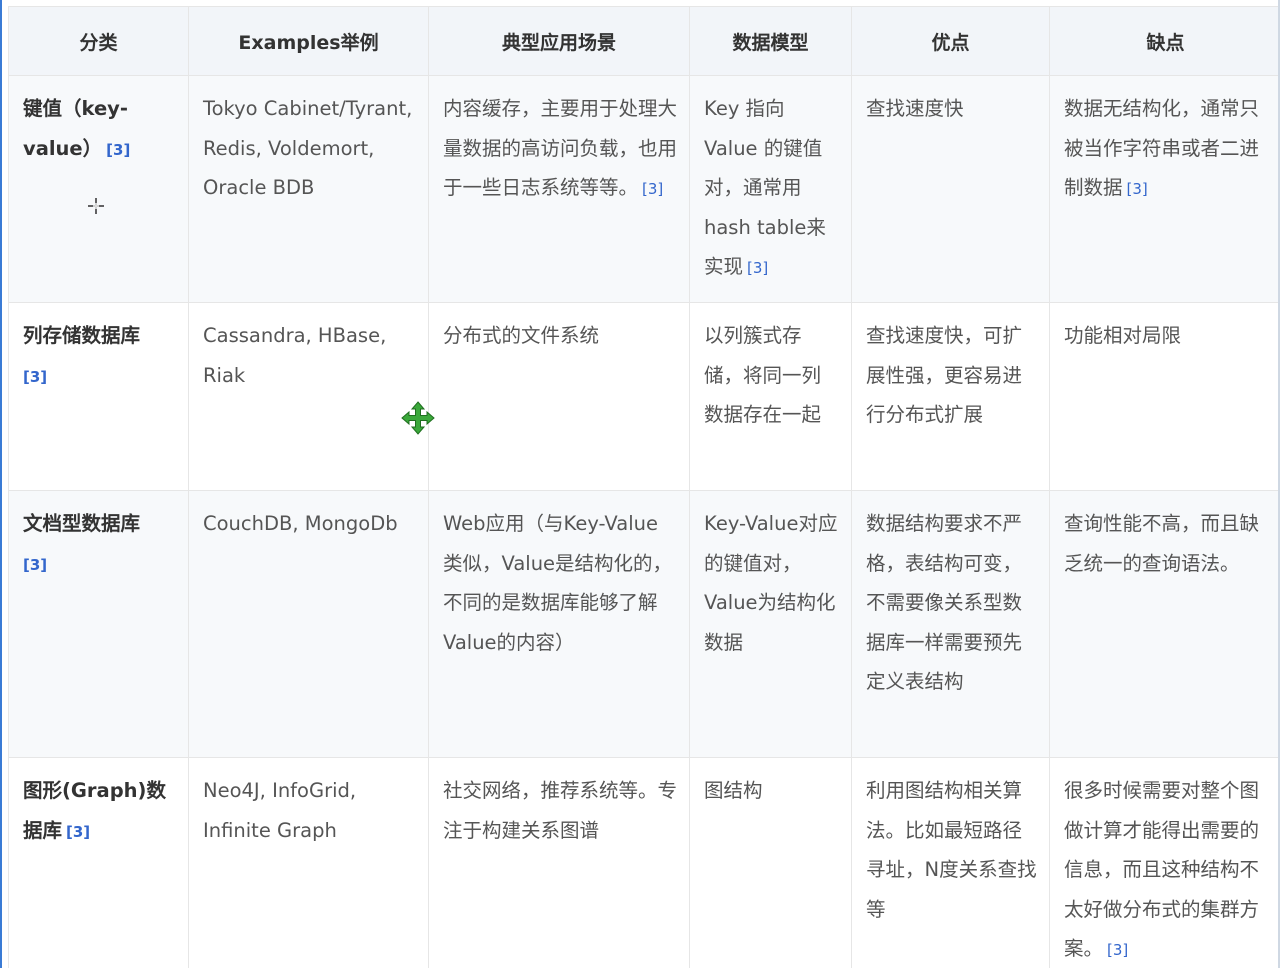 This screenshot has width=1280, height=968. I want to click on category-text: 图形(Graph)数据库, so click(94, 810).